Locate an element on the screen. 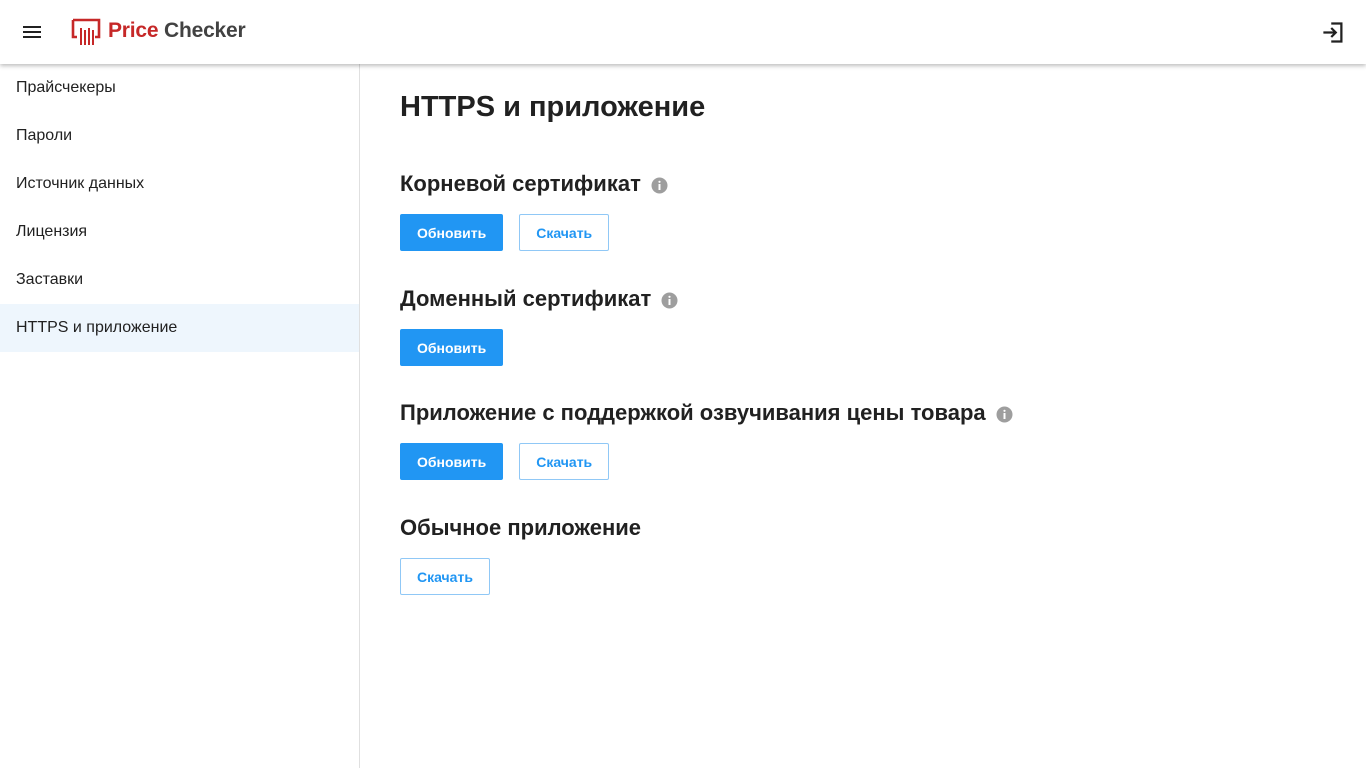 The image size is (1366, 768). page-title: HTTPS и приложение is located at coordinates (553, 107).